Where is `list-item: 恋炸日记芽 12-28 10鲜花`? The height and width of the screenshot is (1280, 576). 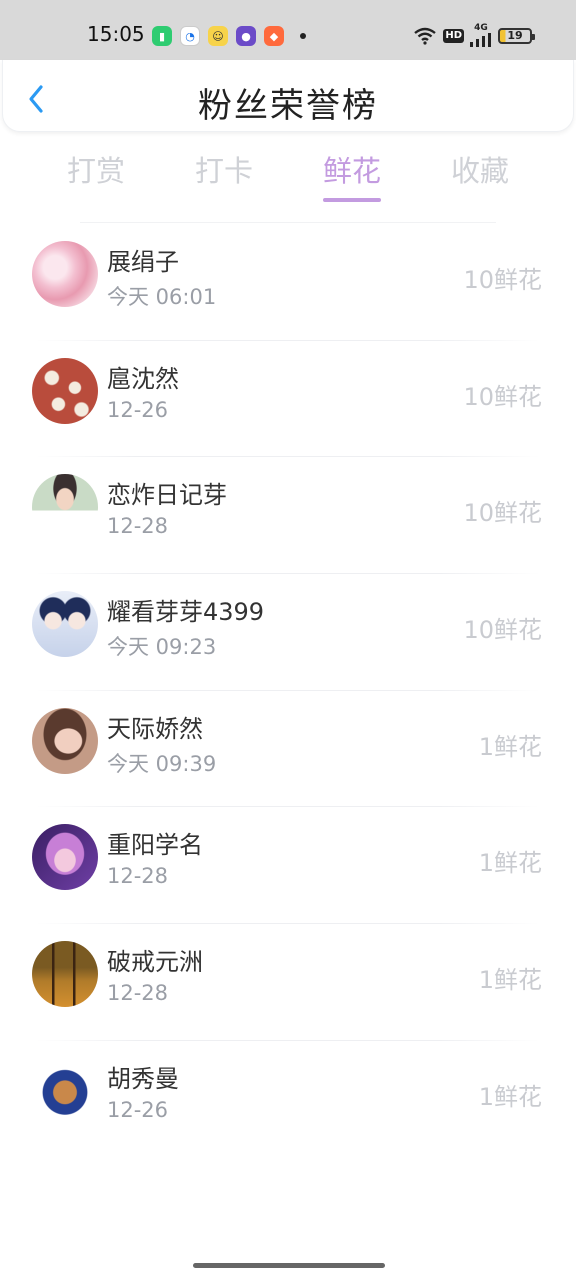
list-item: 恋炸日记芽 12-28 10鲜花 is located at coordinates (288, 516).